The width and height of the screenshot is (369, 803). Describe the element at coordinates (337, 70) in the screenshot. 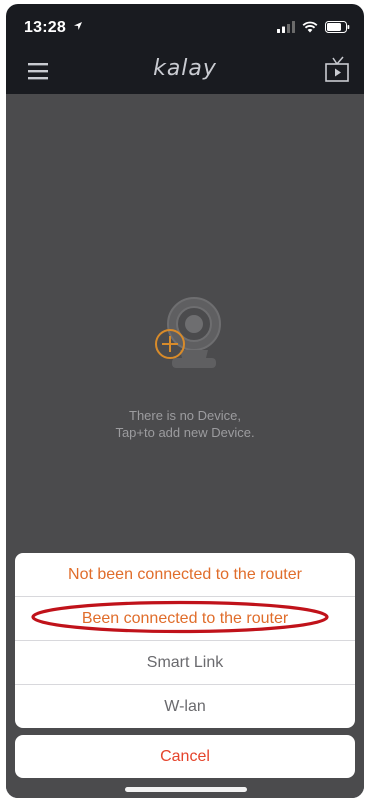

I see `tv-play-icon` at that location.